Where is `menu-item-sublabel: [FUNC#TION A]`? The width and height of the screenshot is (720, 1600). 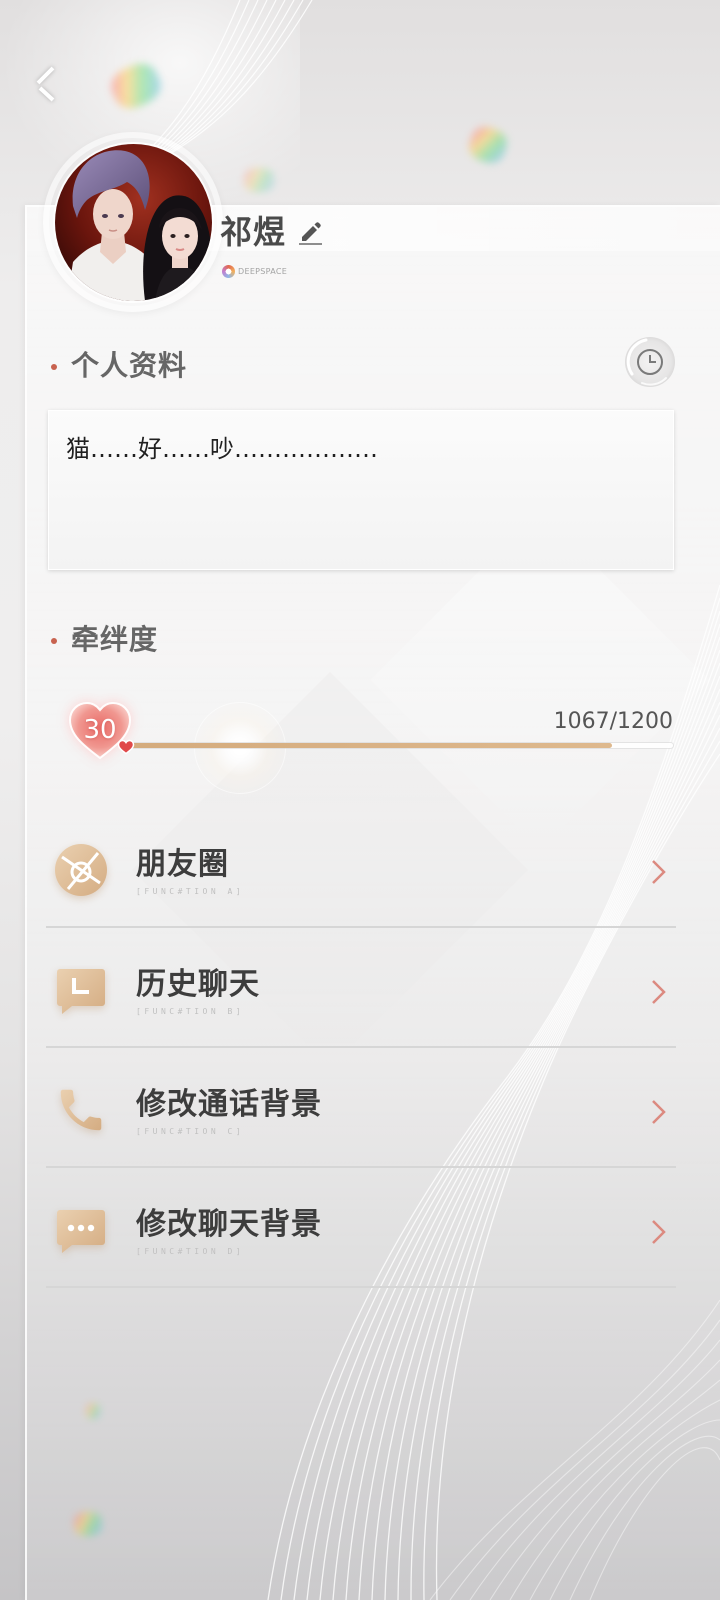
menu-item-sublabel: [FUNC#TION A] is located at coordinates (190, 891).